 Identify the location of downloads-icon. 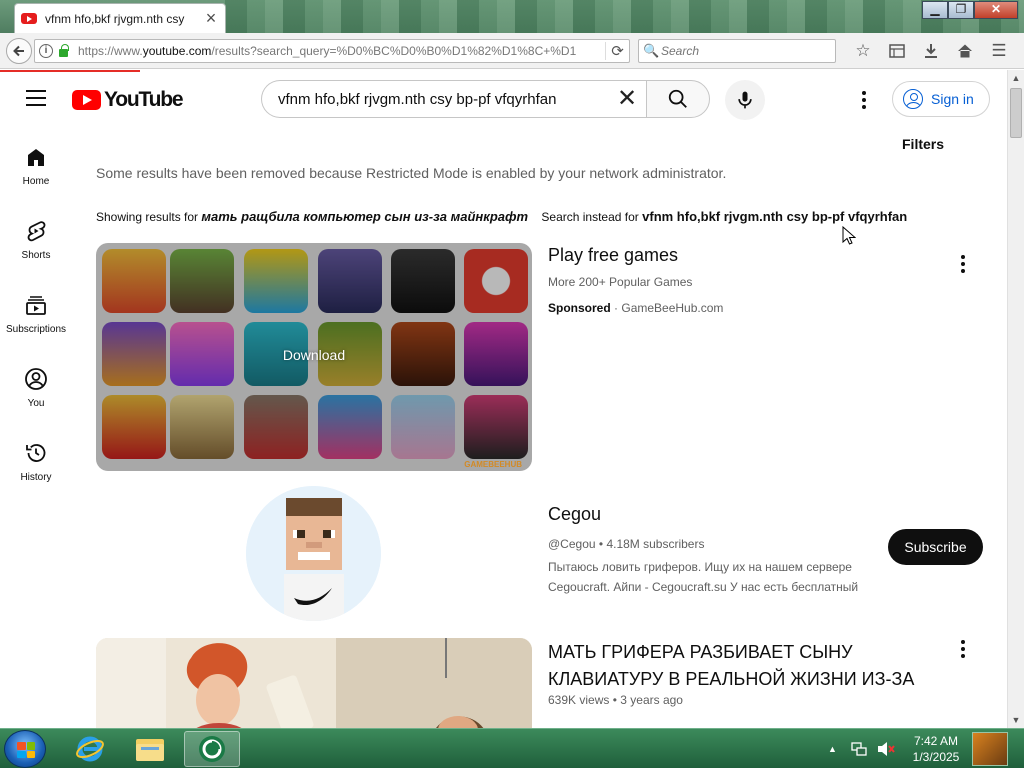
(931, 51).